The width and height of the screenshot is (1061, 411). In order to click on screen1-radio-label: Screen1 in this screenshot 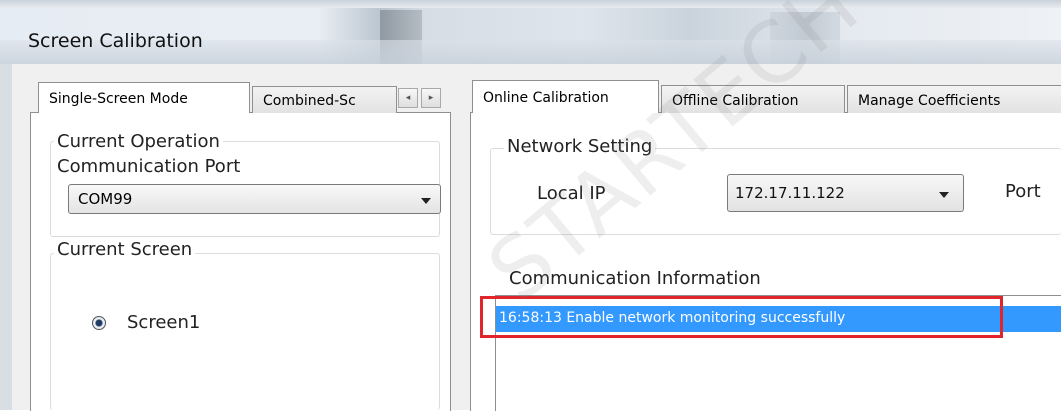, I will do `click(163, 322)`.